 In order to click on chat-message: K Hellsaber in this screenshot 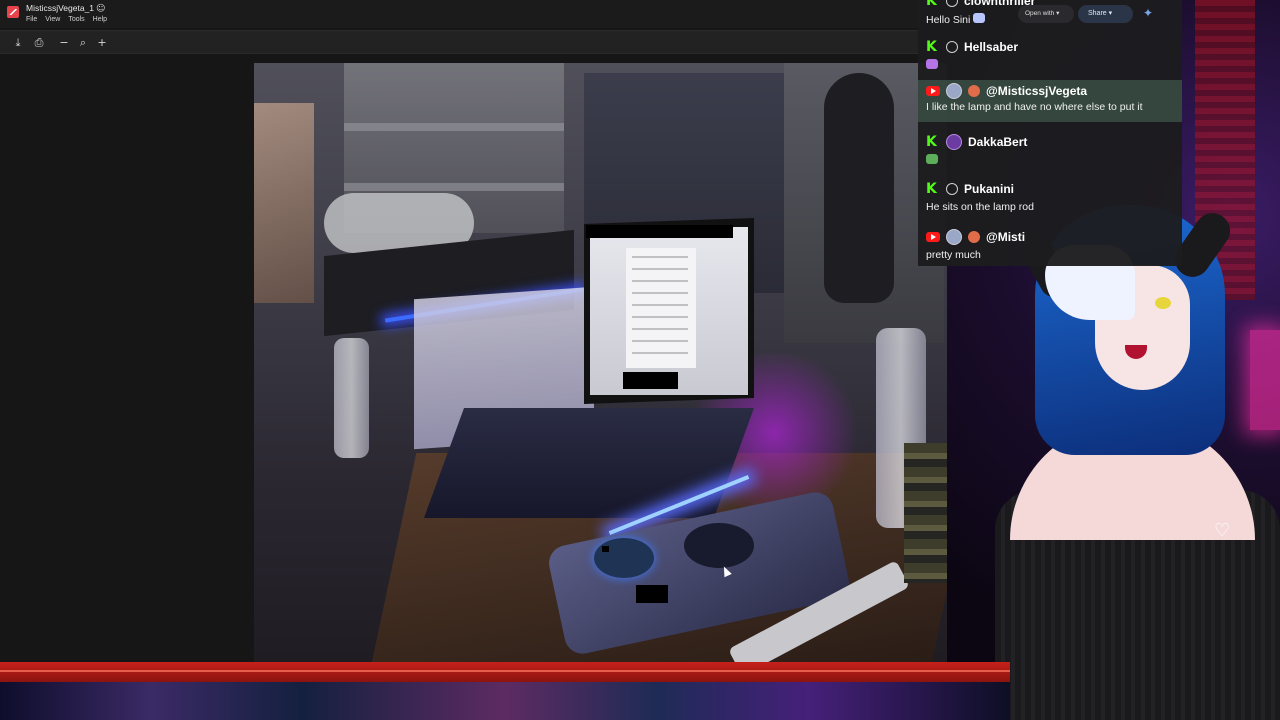, I will do `click(1051, 55)`.